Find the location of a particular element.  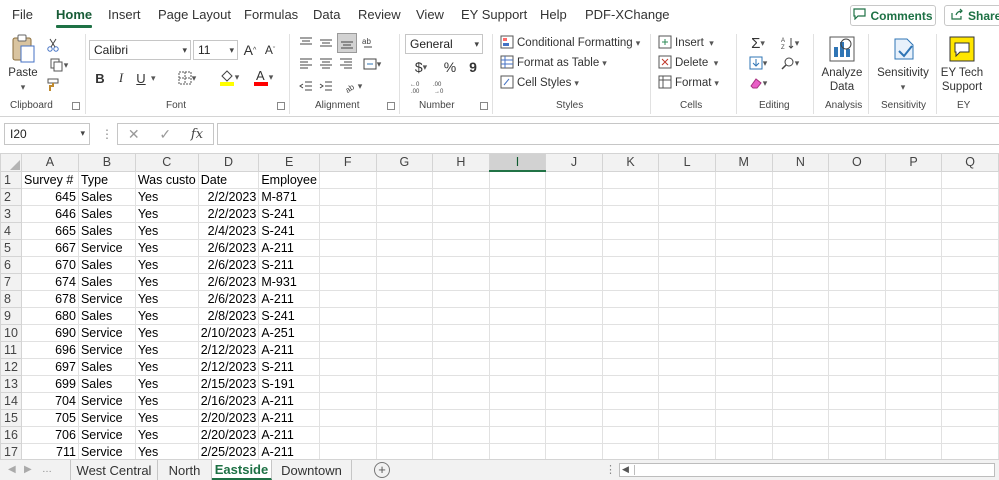

cell-p16 is located at coordinates (913, 434).